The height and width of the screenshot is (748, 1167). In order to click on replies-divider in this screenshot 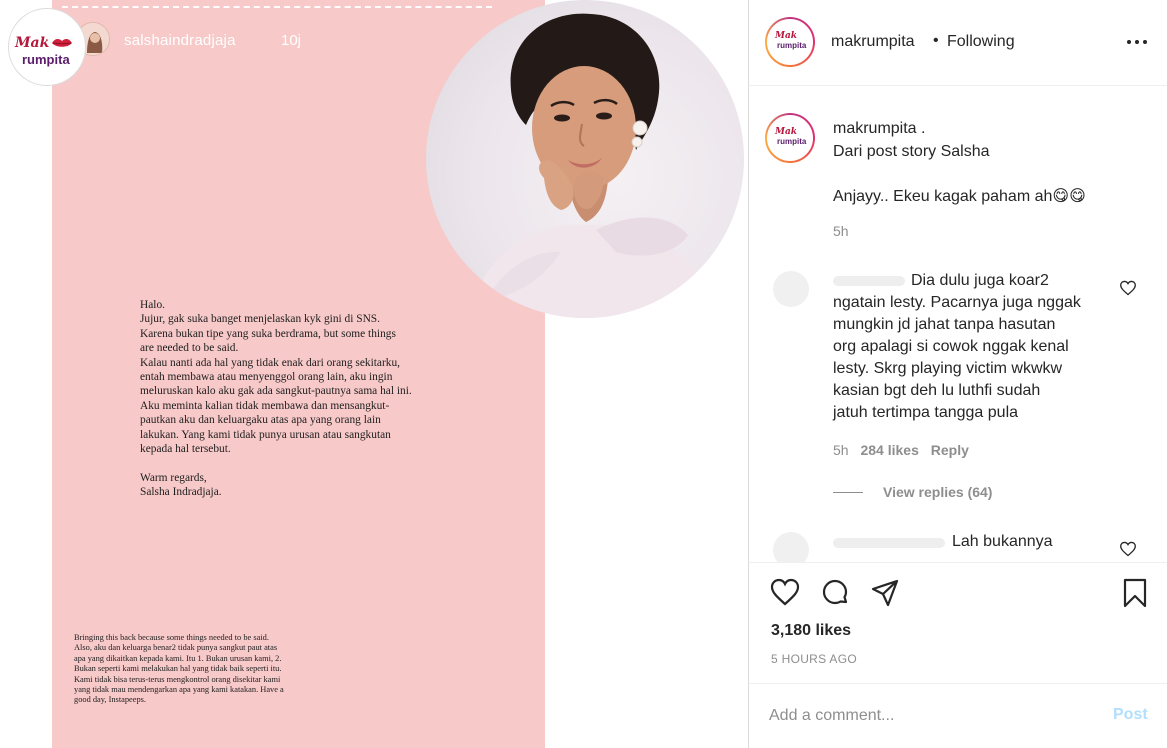, I will do `click(848, 492)`.